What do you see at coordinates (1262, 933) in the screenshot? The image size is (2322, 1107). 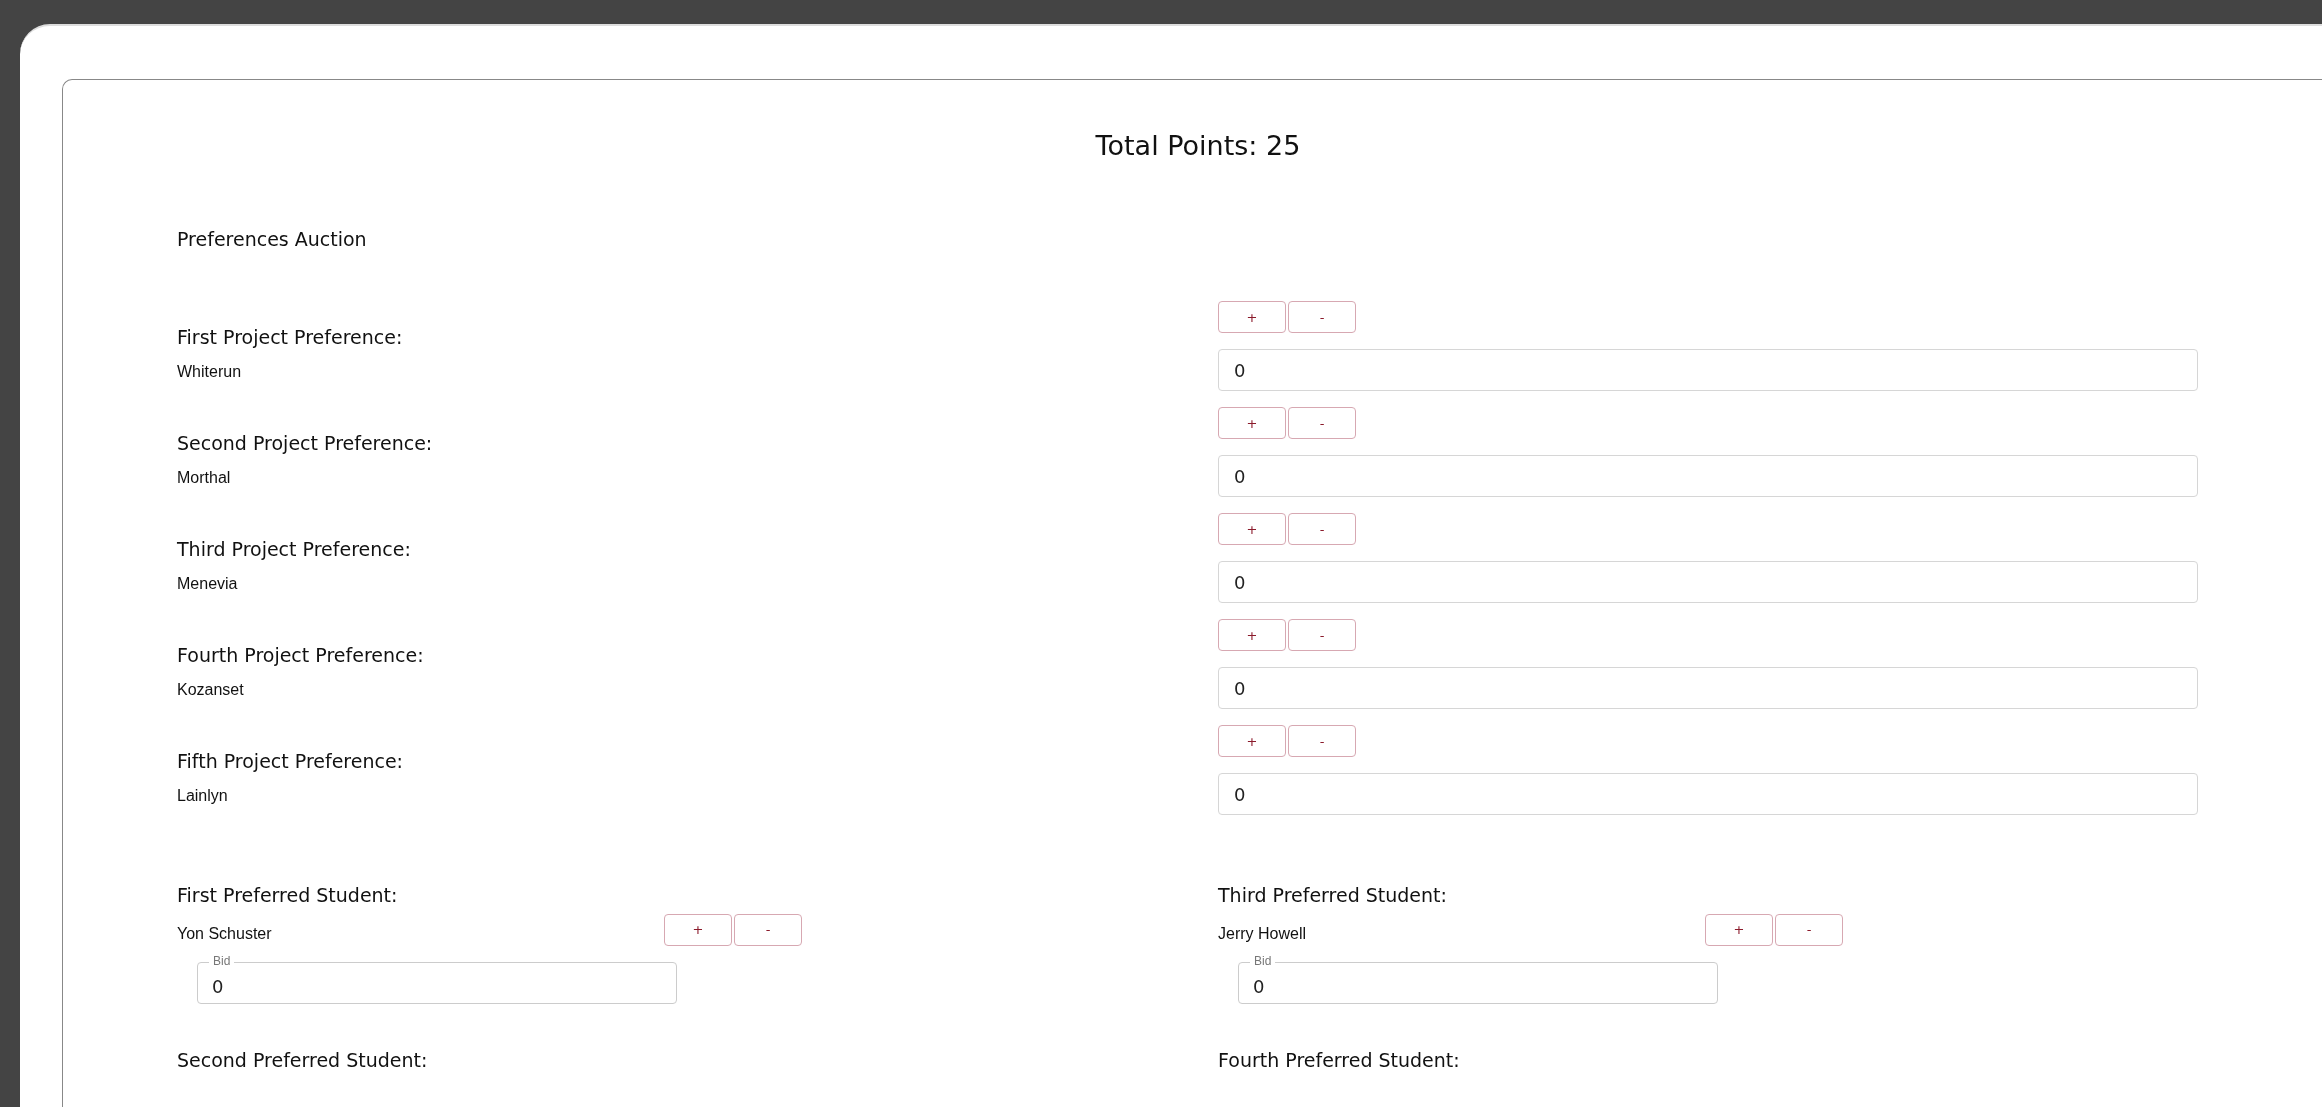 I see `student-name: Jerry Howell` at bounding box center [1262, 933].